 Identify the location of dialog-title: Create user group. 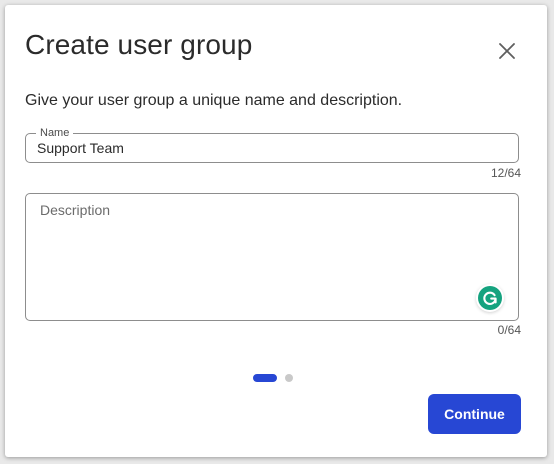
(139, 44).